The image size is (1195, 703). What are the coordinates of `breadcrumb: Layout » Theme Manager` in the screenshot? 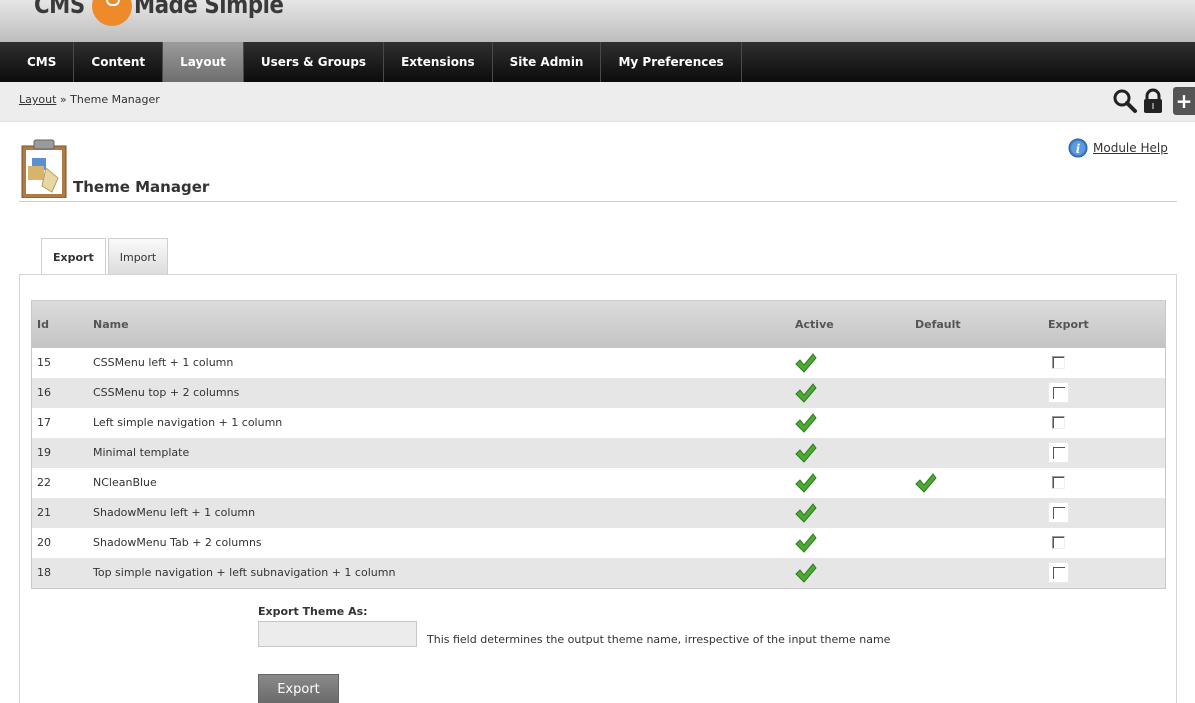 It's located at (89, 99).